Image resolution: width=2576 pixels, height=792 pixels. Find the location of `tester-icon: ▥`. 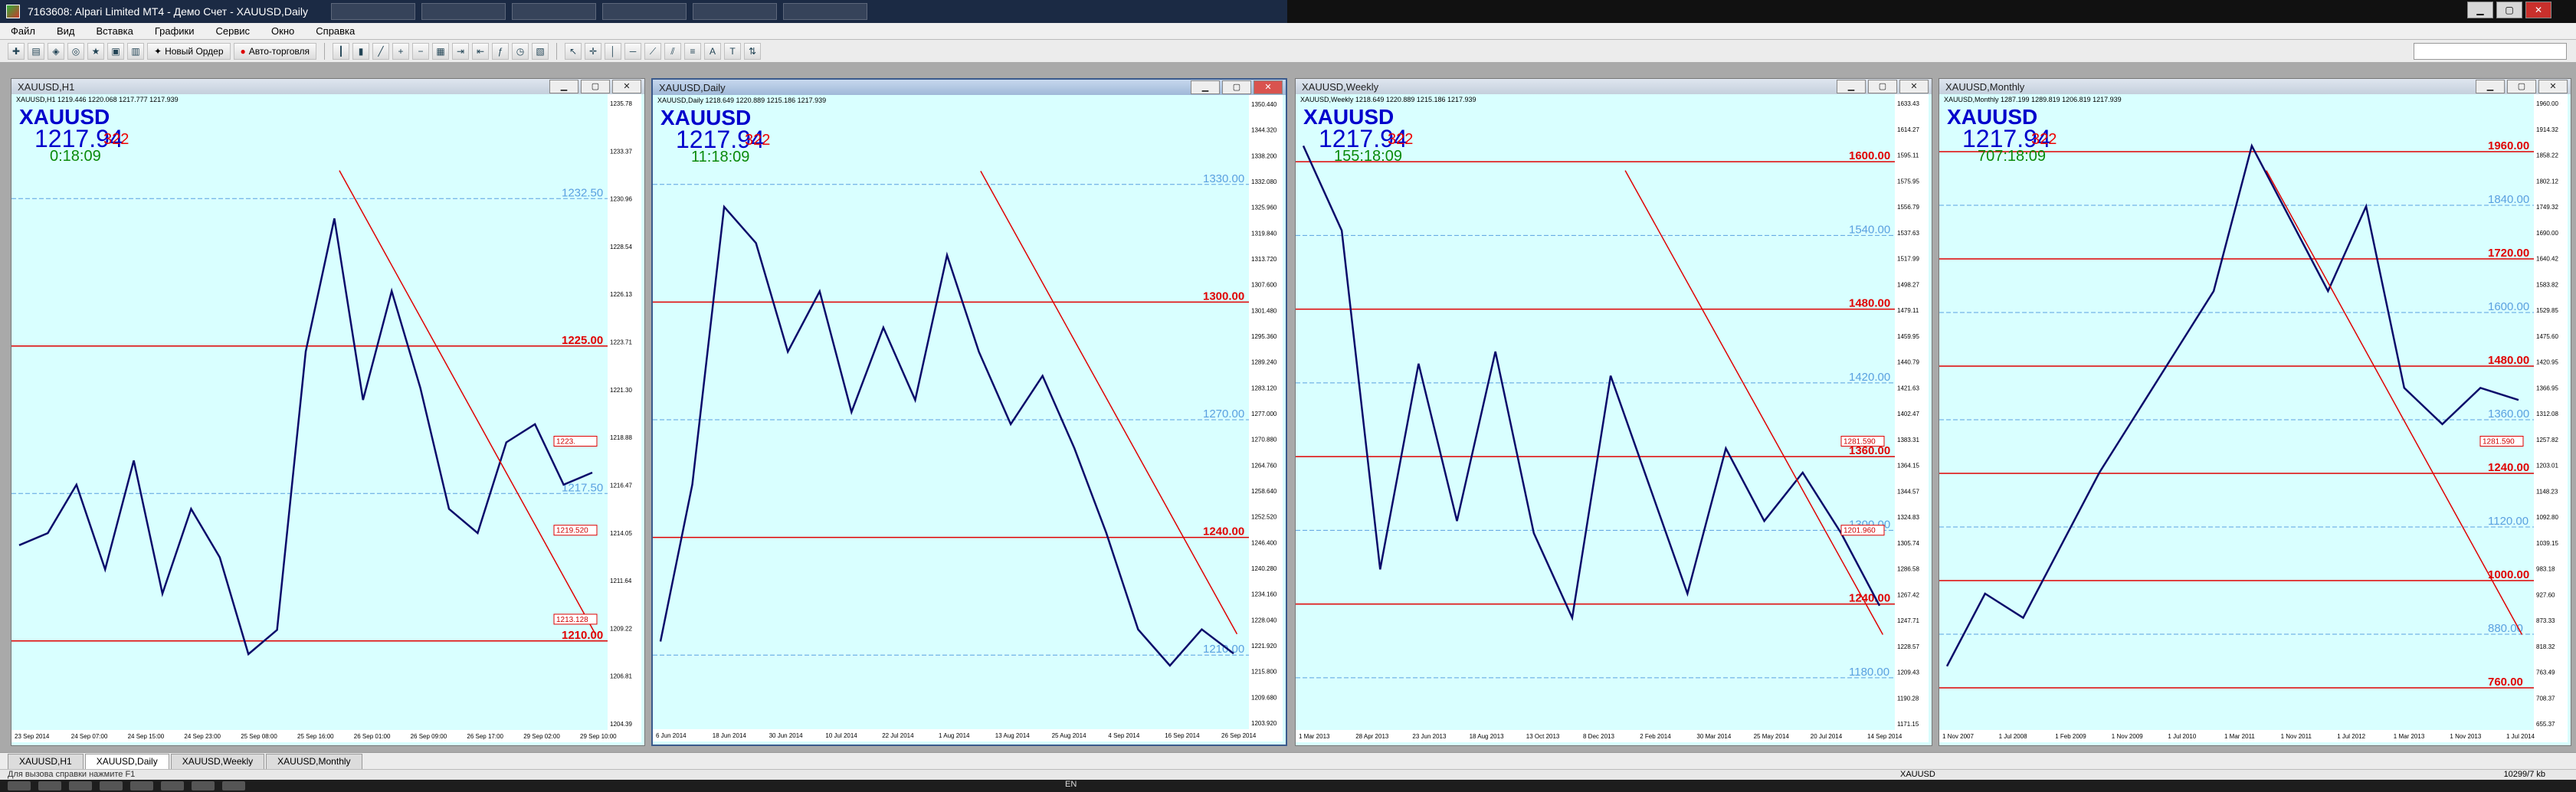

tester-icon: ▥ is located at coordinates (135, 51).